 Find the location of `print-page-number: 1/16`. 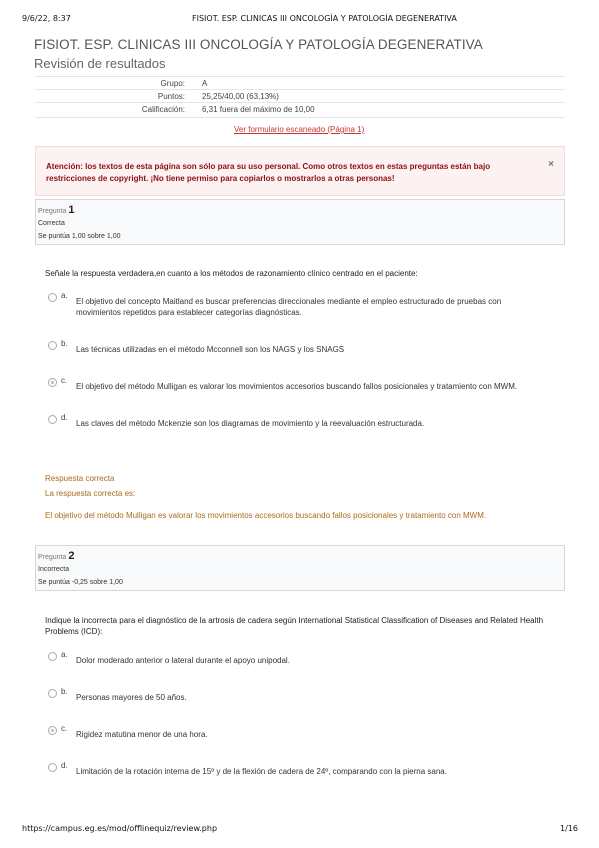

print-page-number: 1/16 is located at coordinates (569, 828).